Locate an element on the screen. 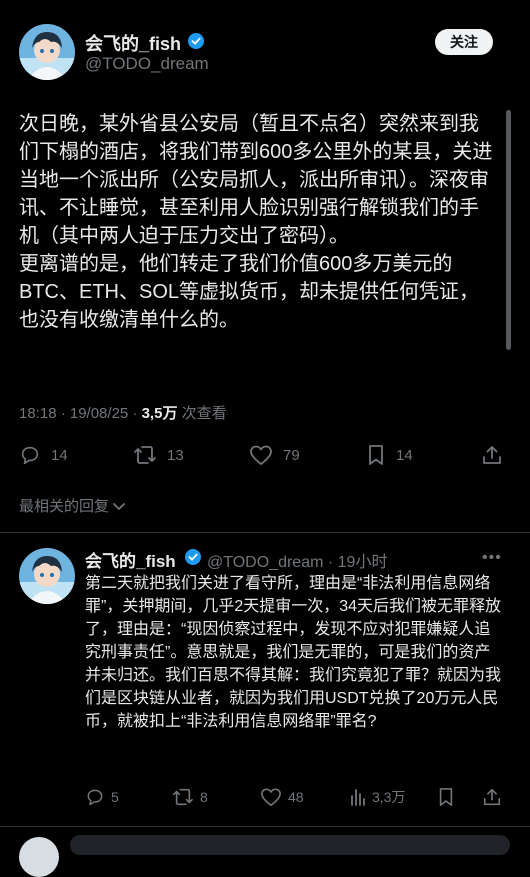 The image size is (530, 877). reply-reply-count: 5 is located at coordinates (115, 797).